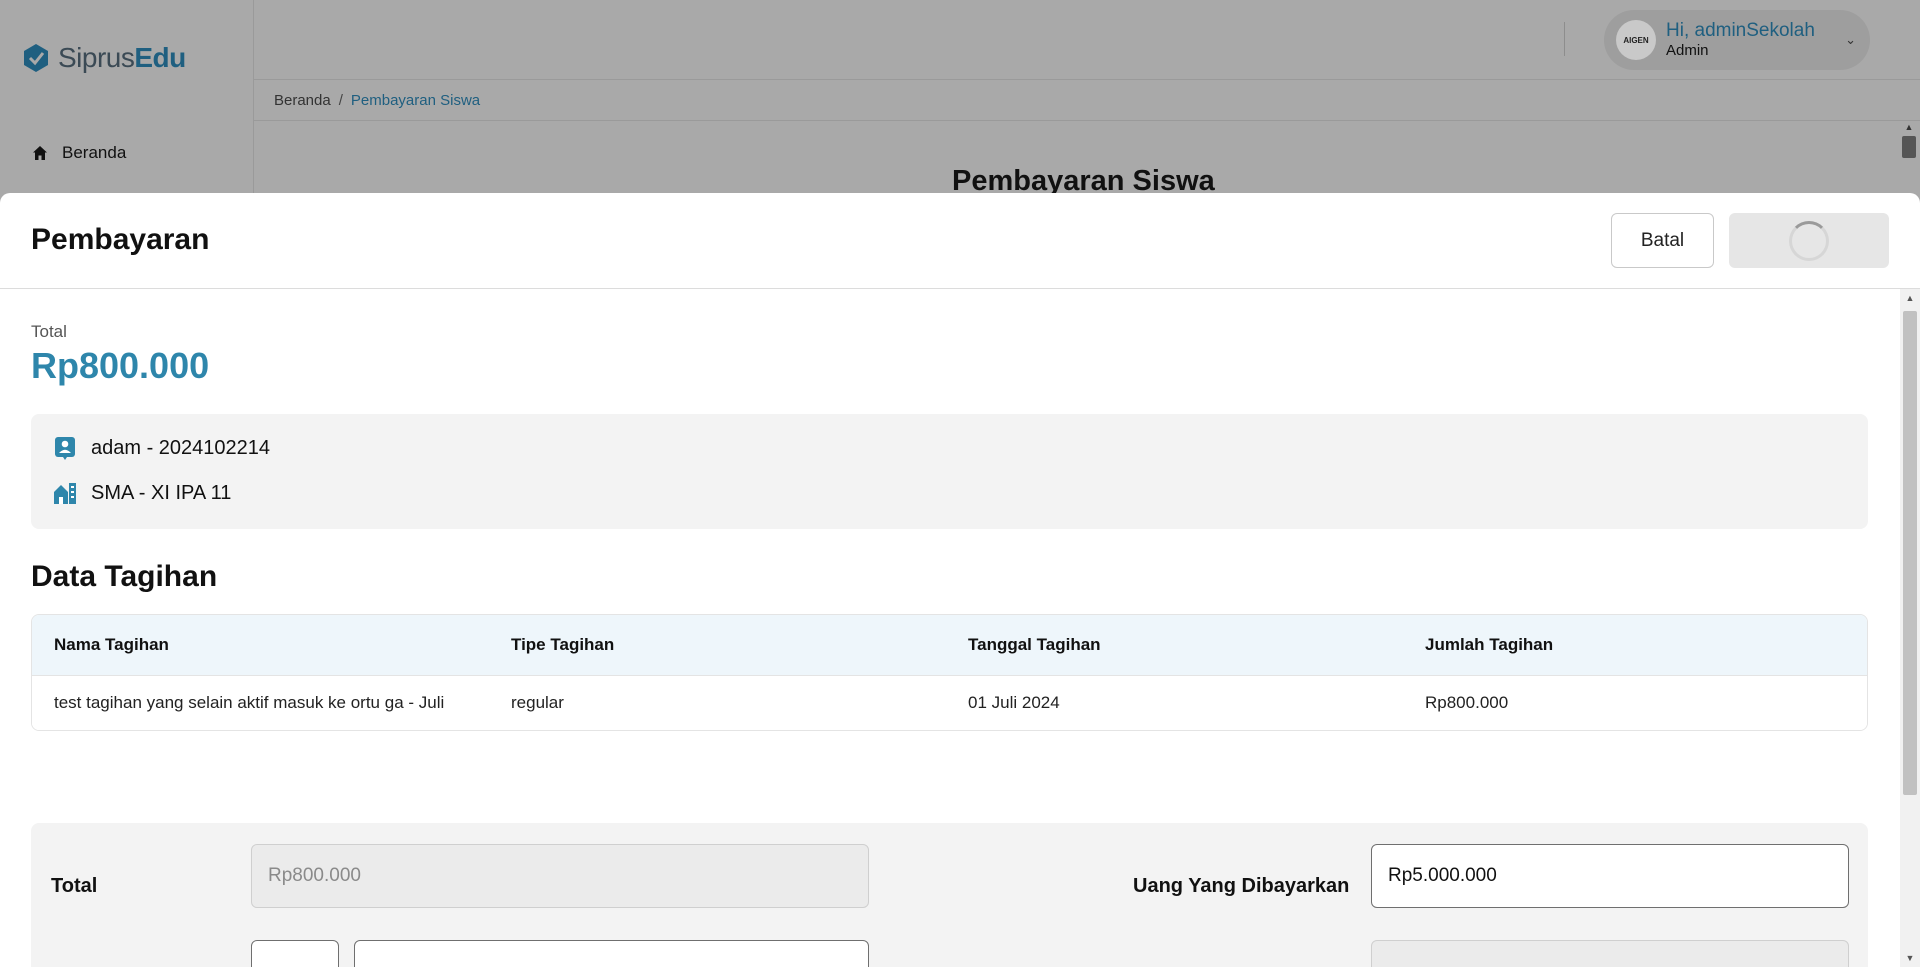 The image size is (1920, 967). Describe the element at coordinates (1610, 876) in the screenshot. I see `amount-paid-field` at that location.